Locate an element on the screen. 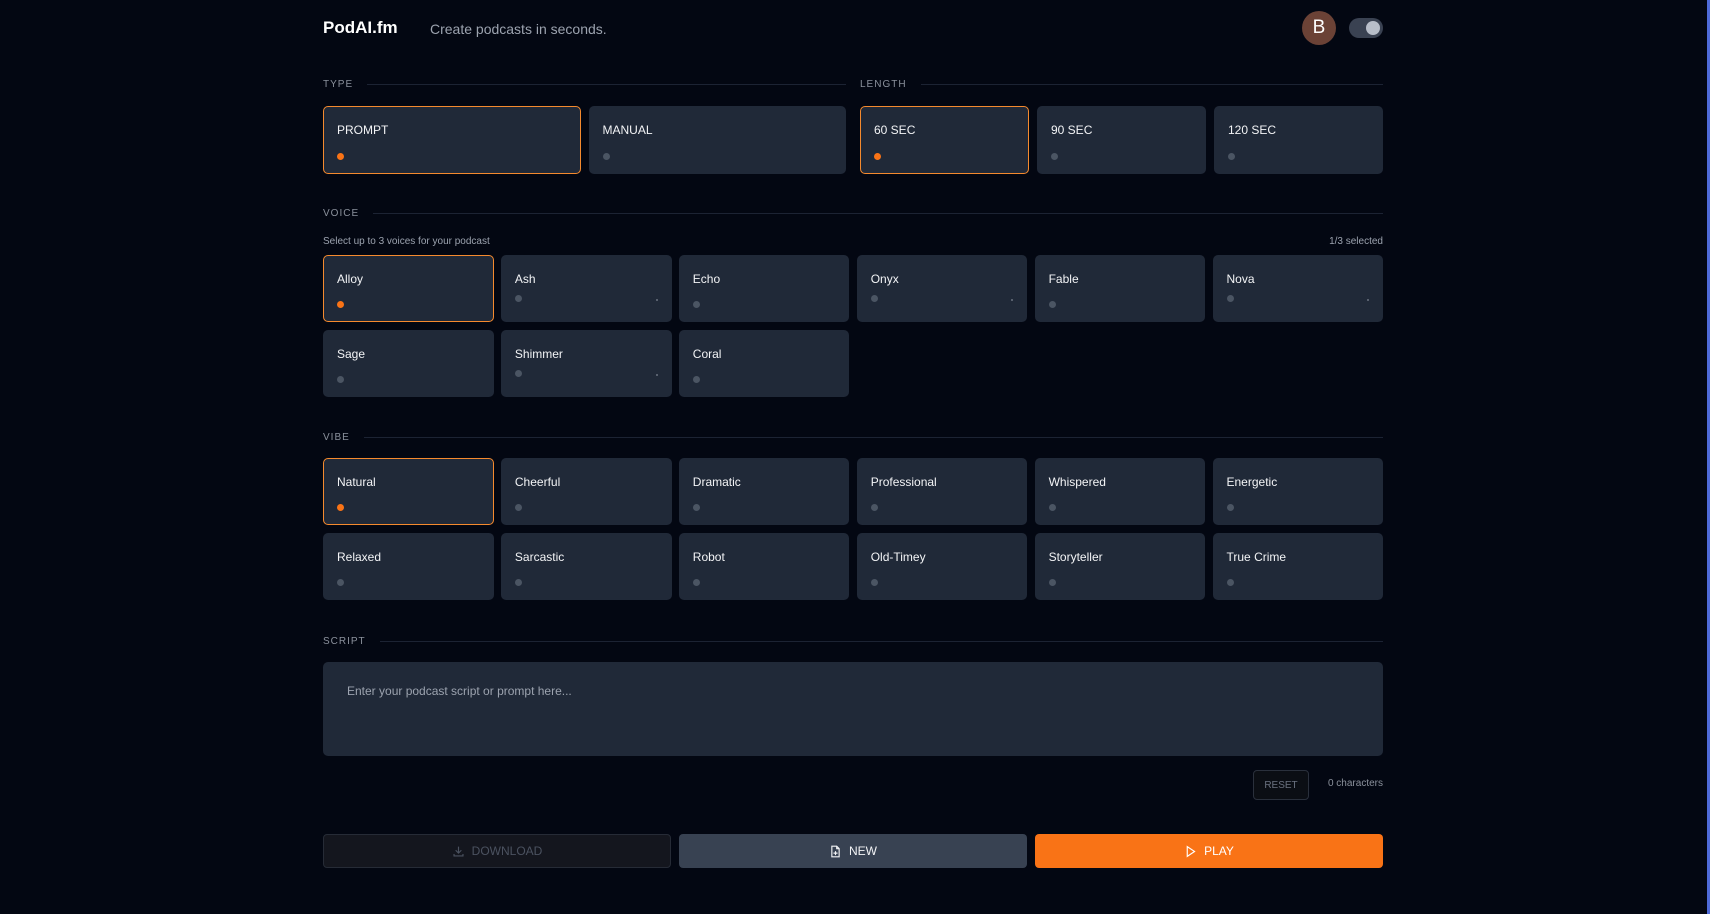  vibe-option-storyteller: Storyteller is located at coordinates (1120, 566).